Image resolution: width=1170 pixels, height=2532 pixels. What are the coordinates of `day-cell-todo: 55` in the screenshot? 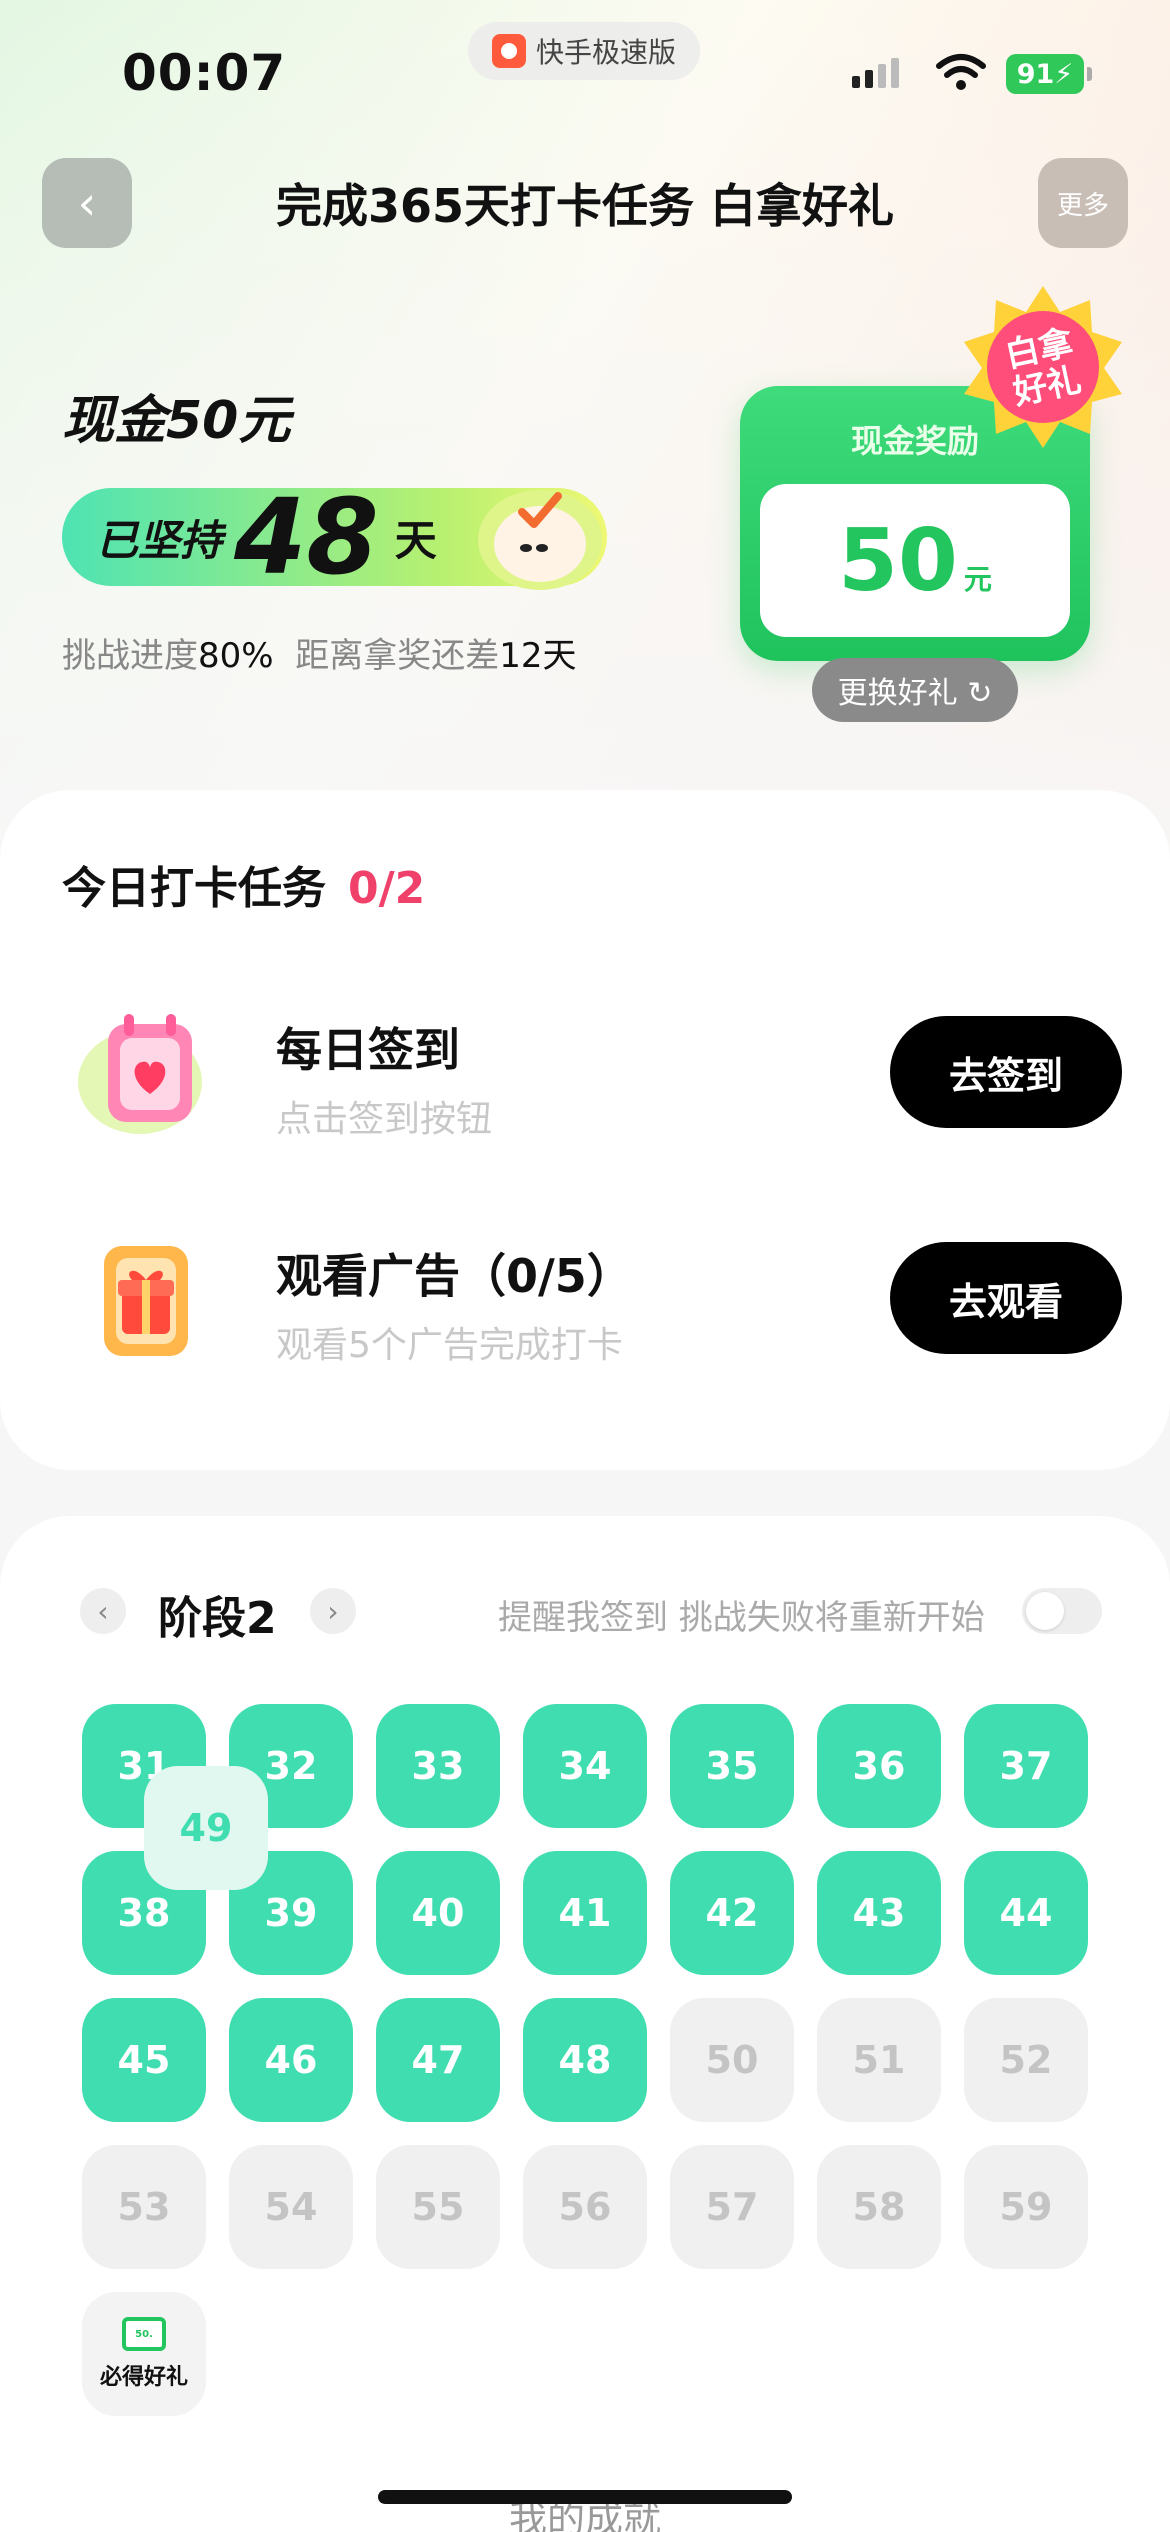 It's located at (438, 2207).